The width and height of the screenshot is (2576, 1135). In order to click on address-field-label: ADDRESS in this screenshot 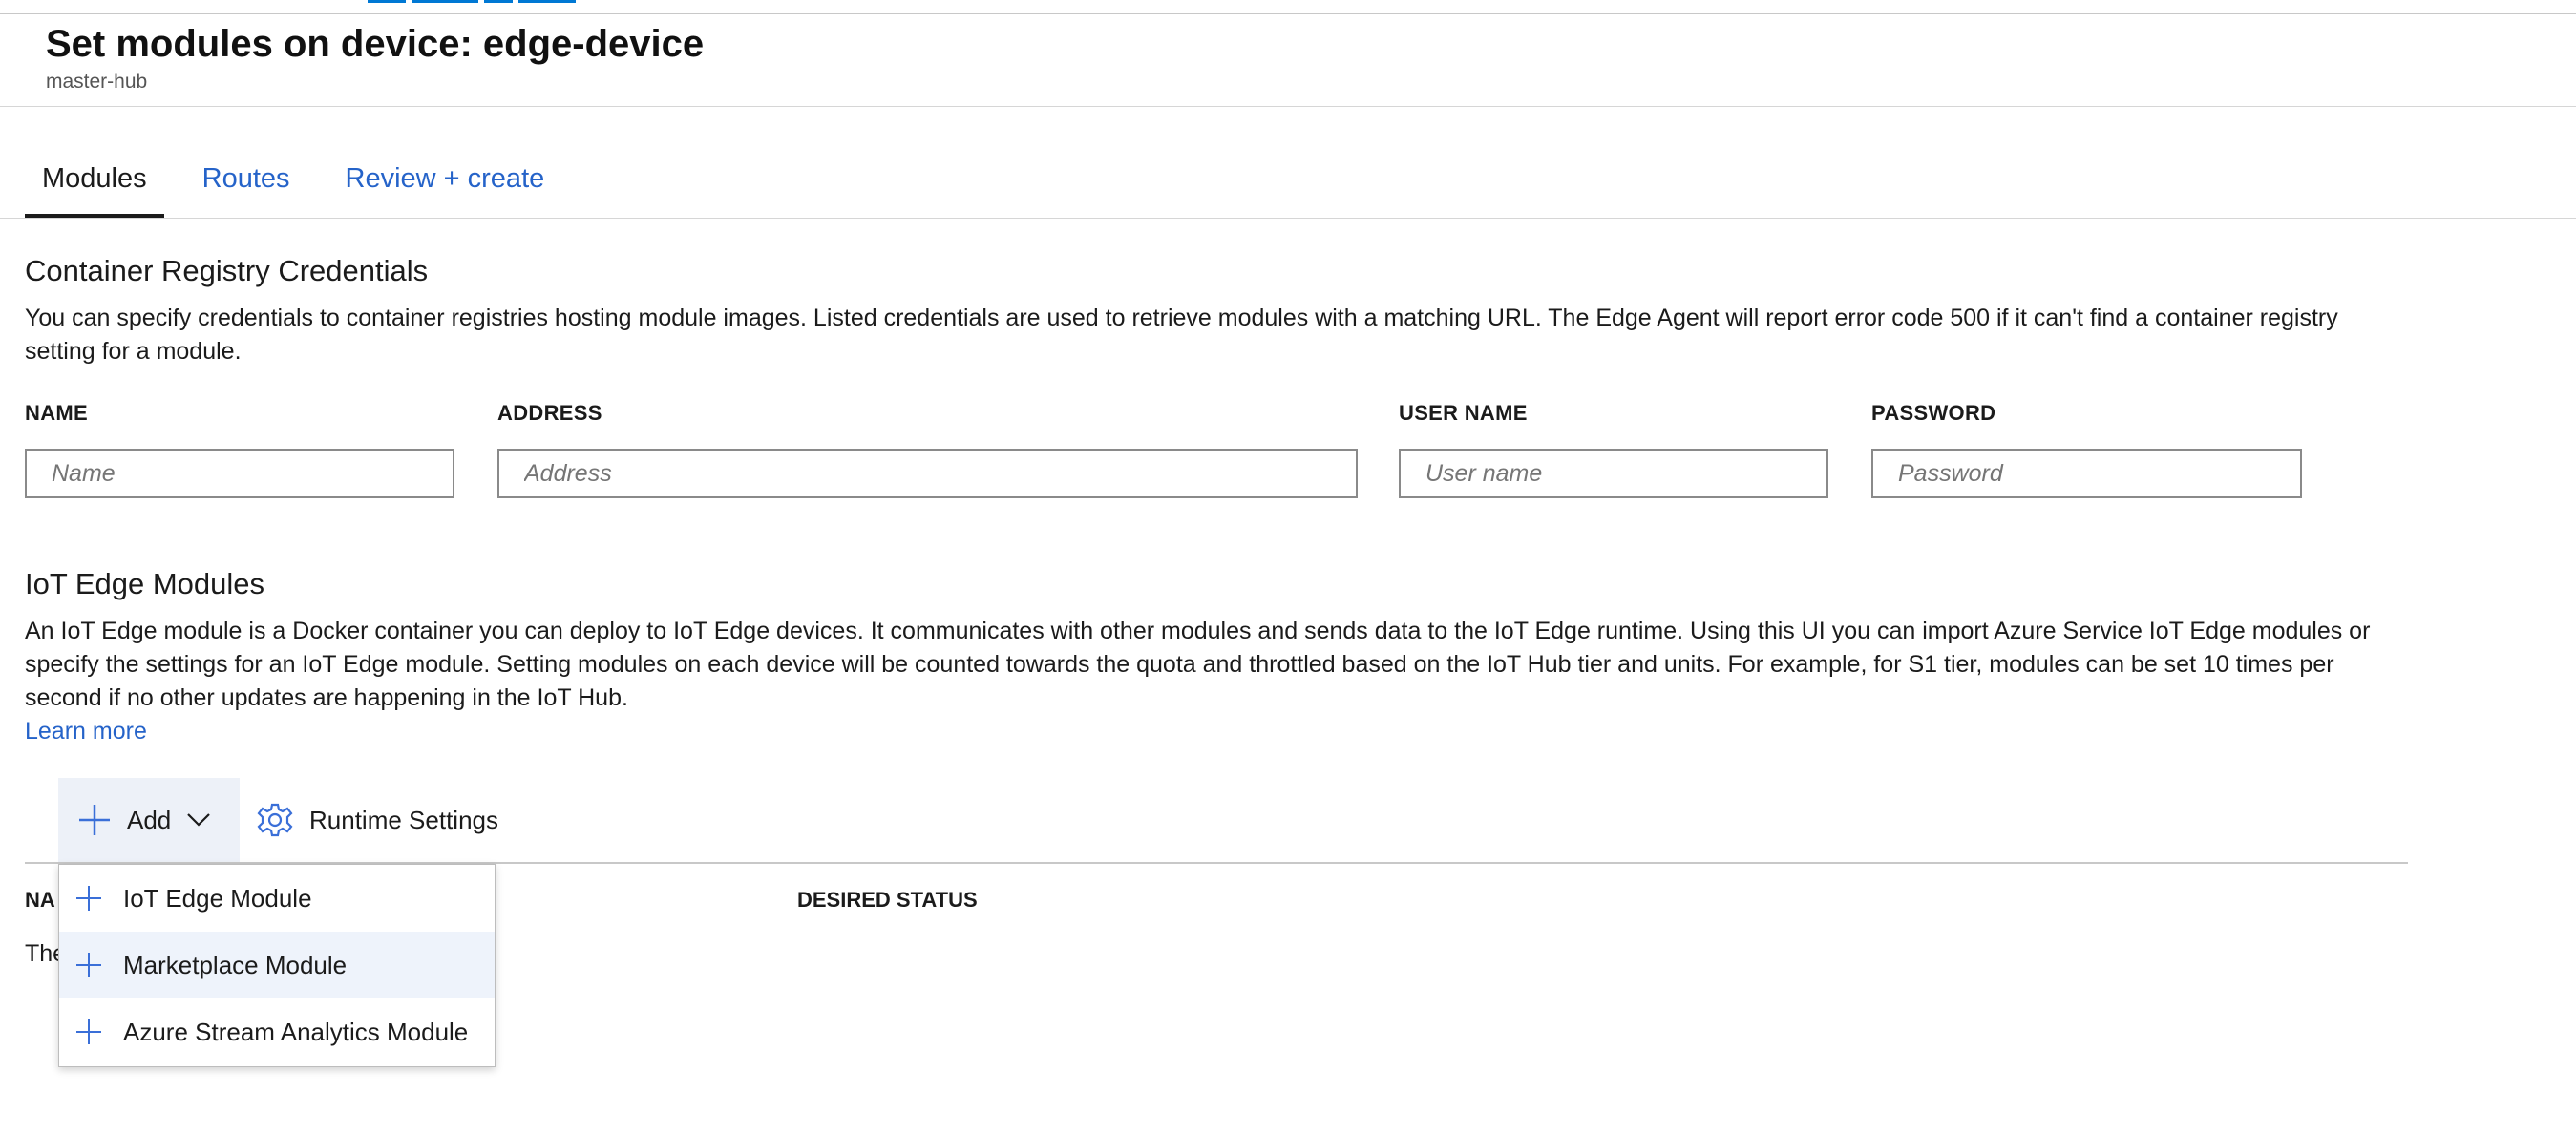, I will do `click(549, 413)`.